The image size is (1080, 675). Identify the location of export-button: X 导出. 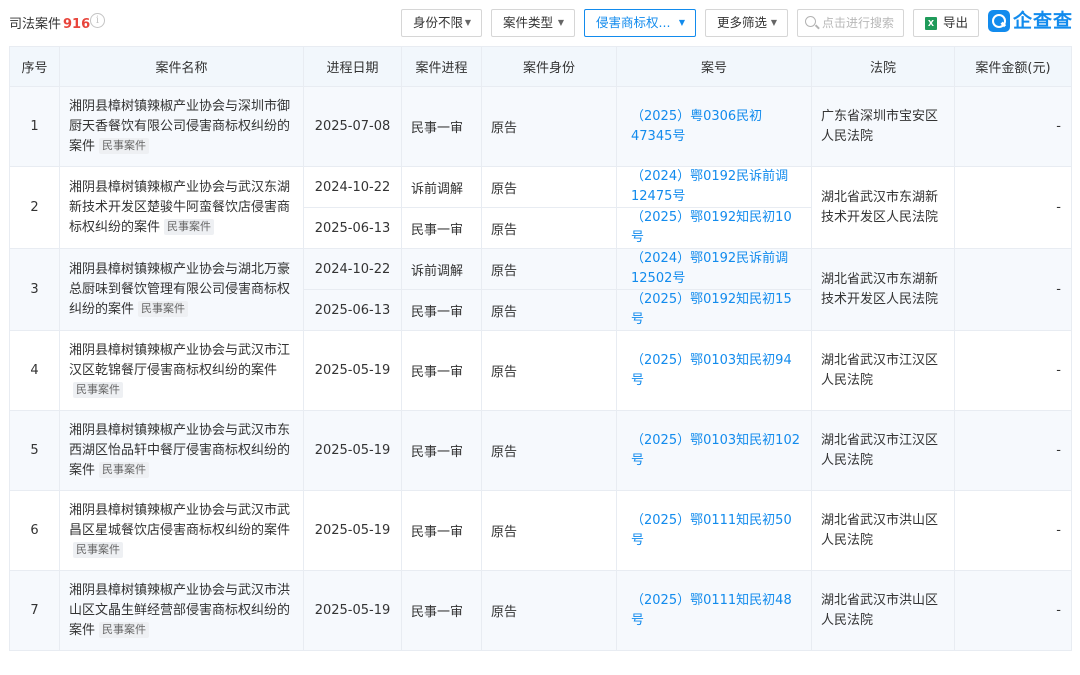
(946, 23).